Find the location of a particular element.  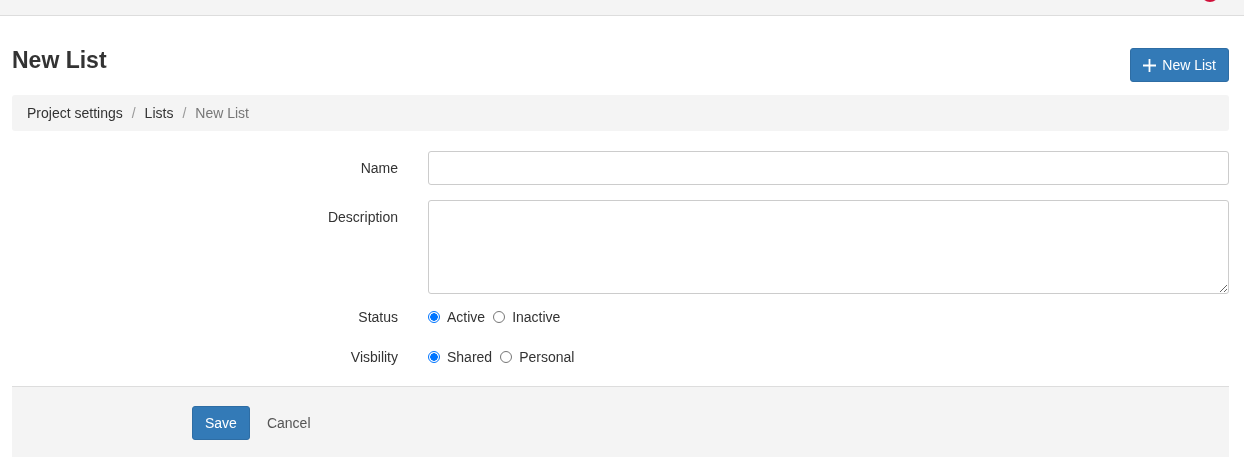

save-button: Save is located at coordinates (221, 423).